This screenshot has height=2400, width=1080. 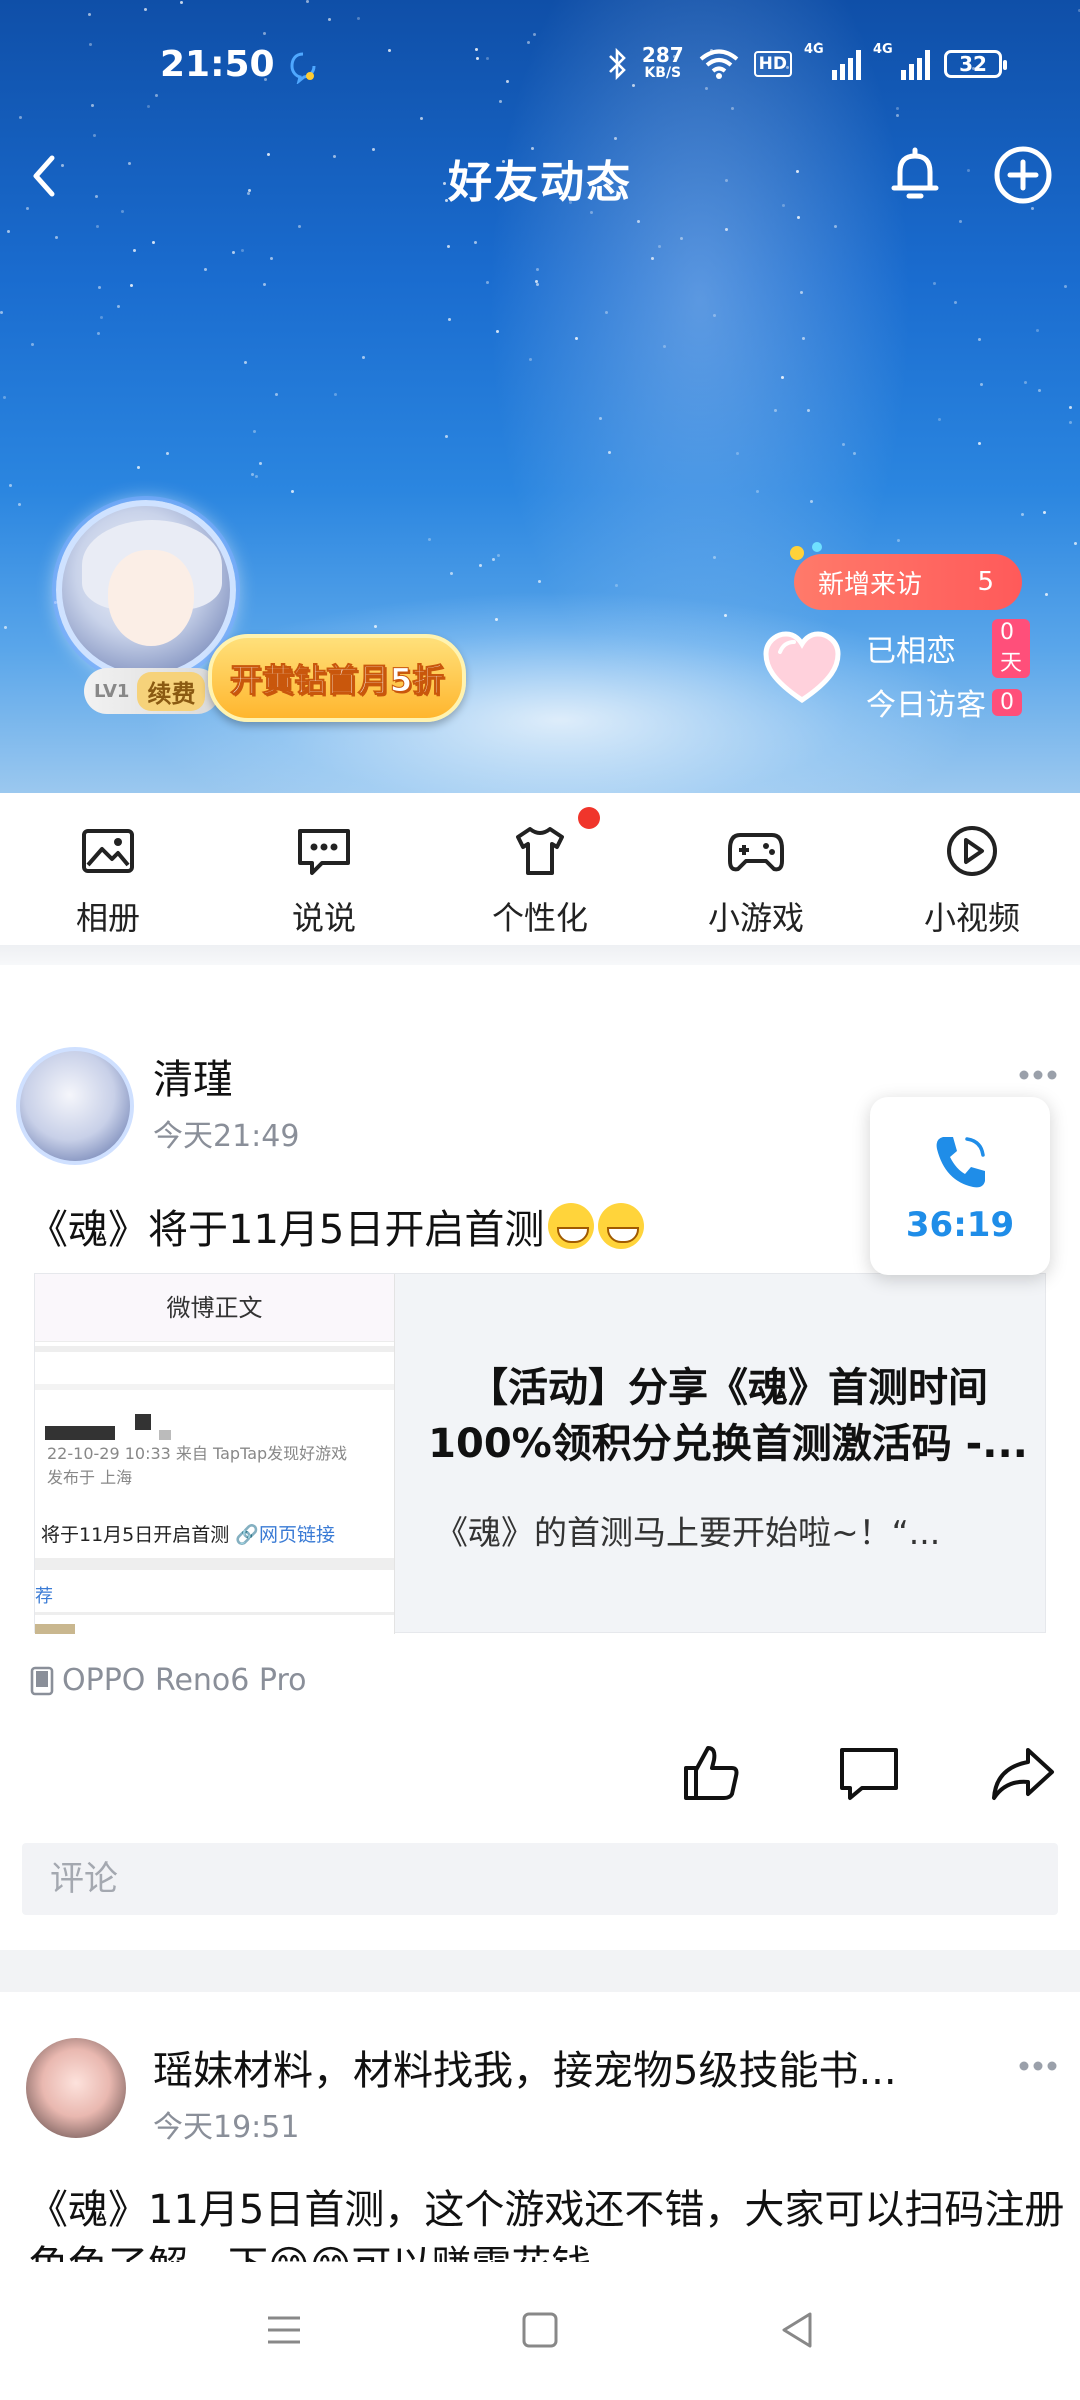 I want to click on phone-device-icon, so click(x=42, y=1680).